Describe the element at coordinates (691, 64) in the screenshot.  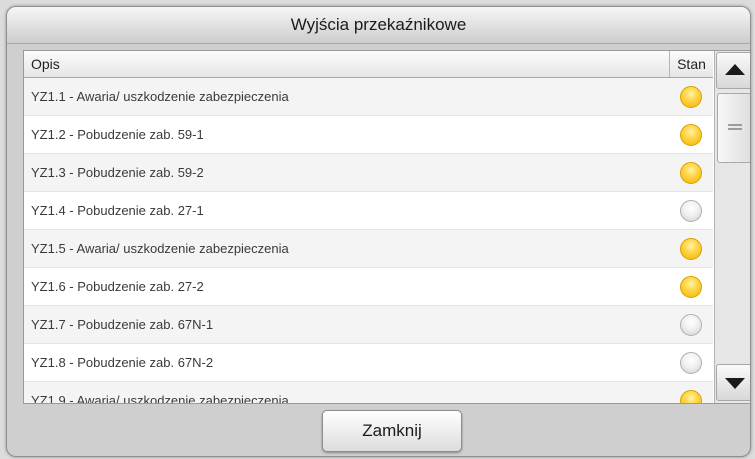
I see `column-header-state: Stan` at that location.